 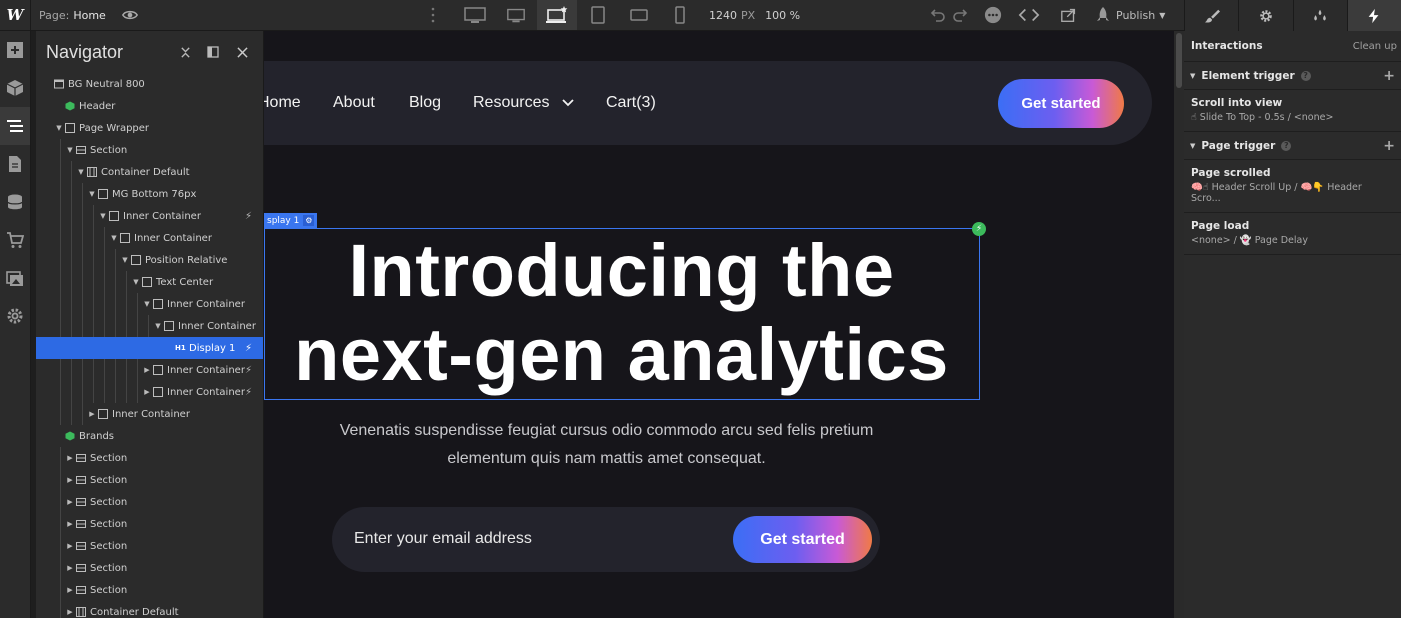 I want to click on tablet-breakpoint-icon, so click(x=598, y=15).